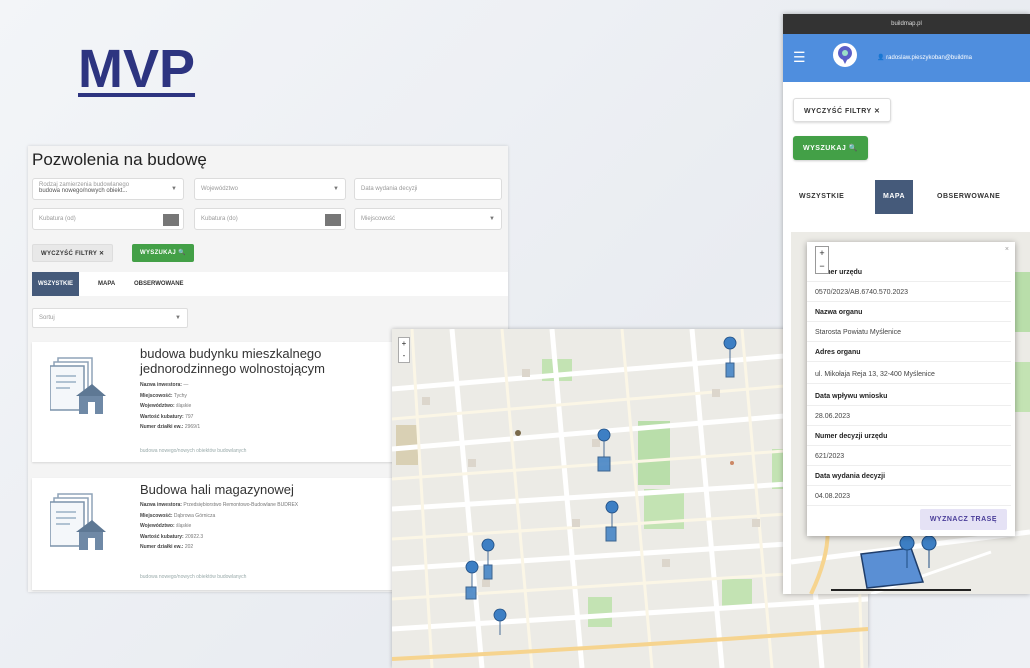  I want to click on field-value: 20922.3, so click(194, 536).